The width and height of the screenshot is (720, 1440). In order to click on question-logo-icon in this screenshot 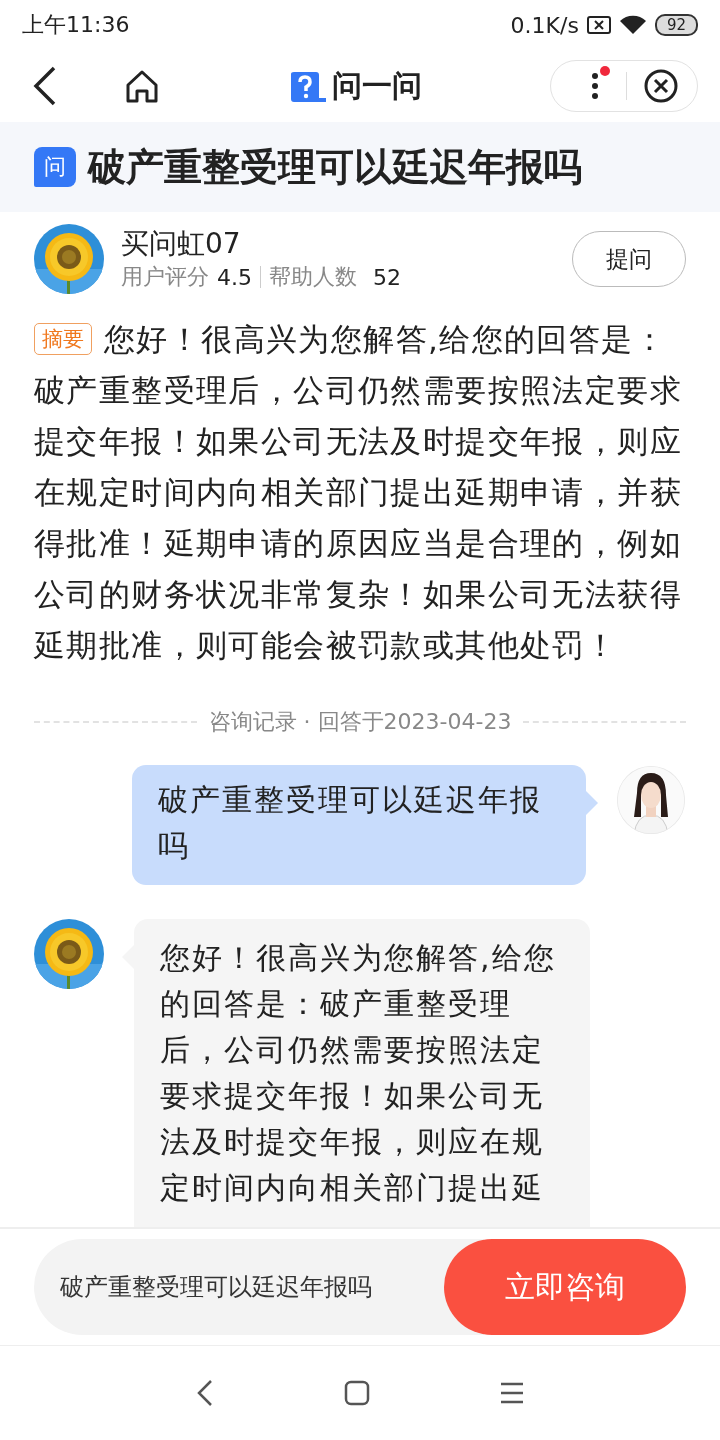, I will do `click(308, 86)`.